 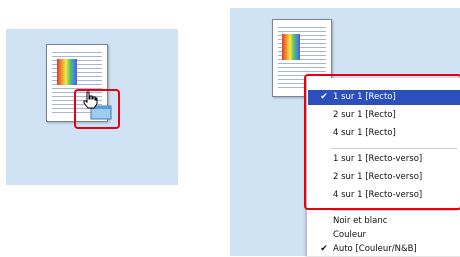 What do you see at coordinates (90, 100) in the screenshot?
I see `hand-cursor-icon` at bounding box center [90, 100].